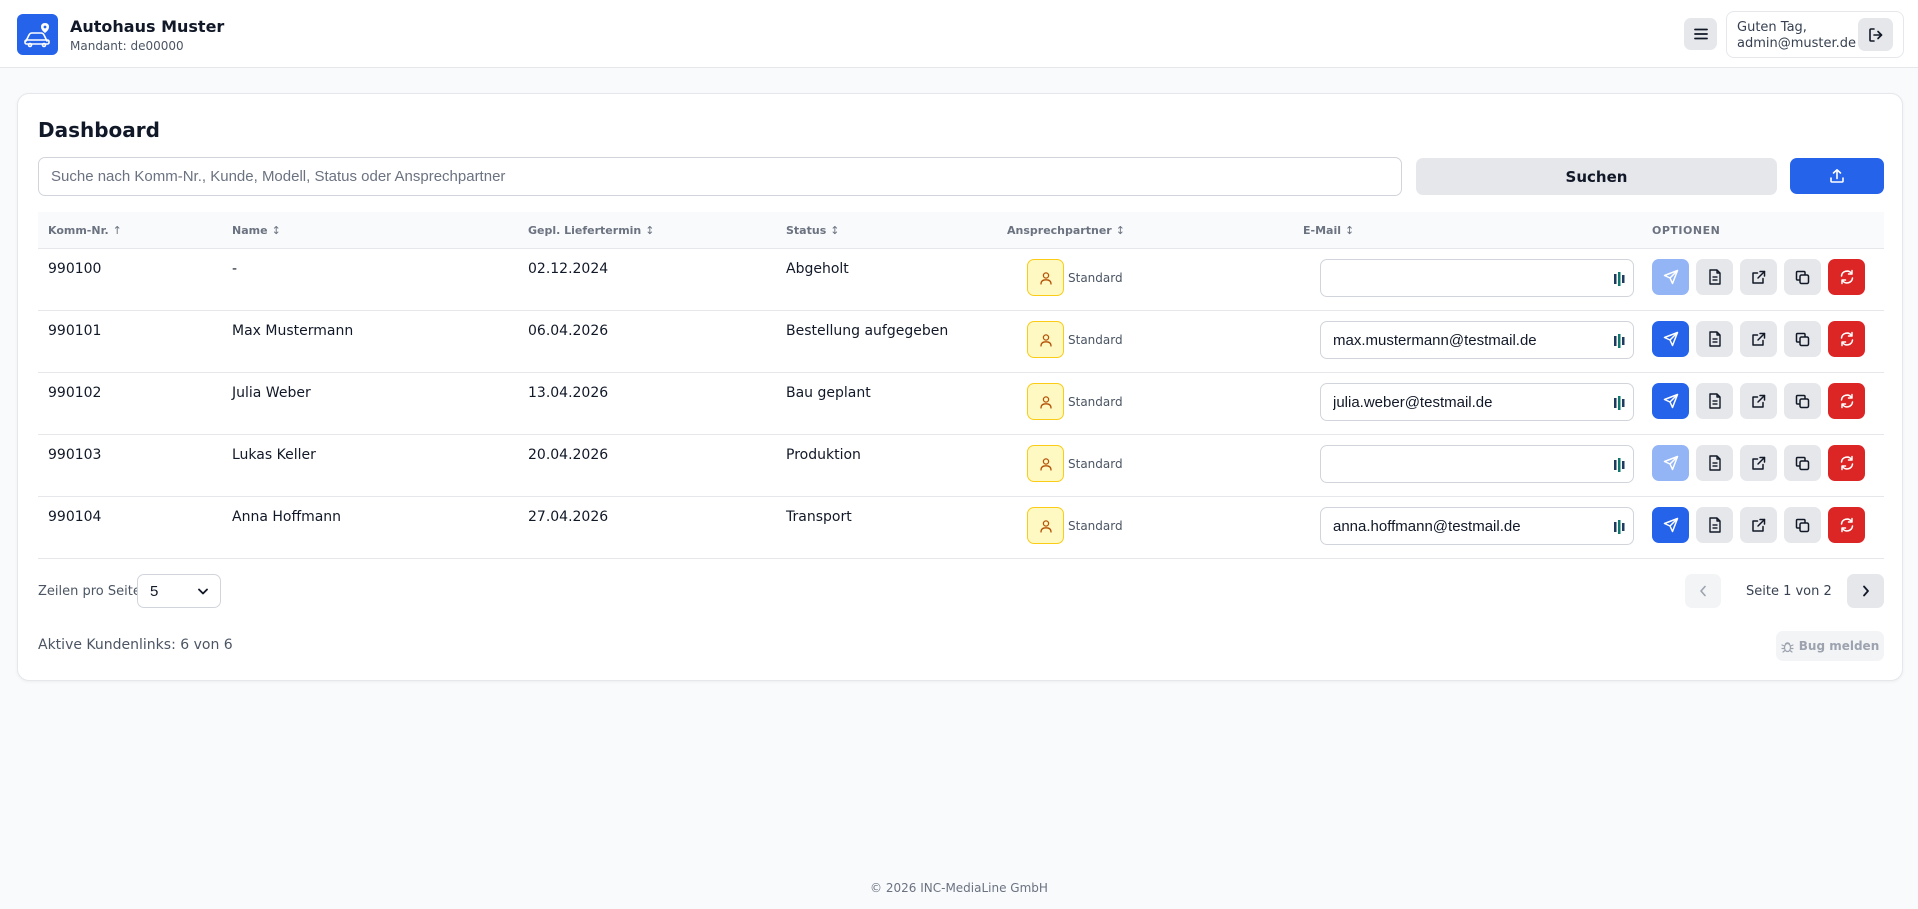  What do you see at coordinates (817, 269) in the screenshot?
I see `cell-status: Abgeholt` at bounding box center [817, 269].